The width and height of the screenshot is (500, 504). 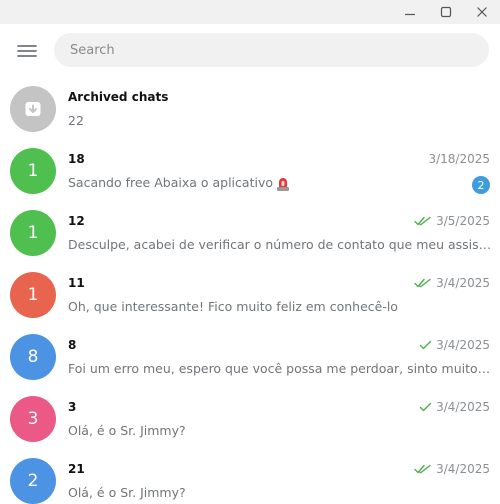 What do you see at coordinates (481, 185) in the screenshot?
I see `unread-badge: 2` at bounding box center [481, 185].